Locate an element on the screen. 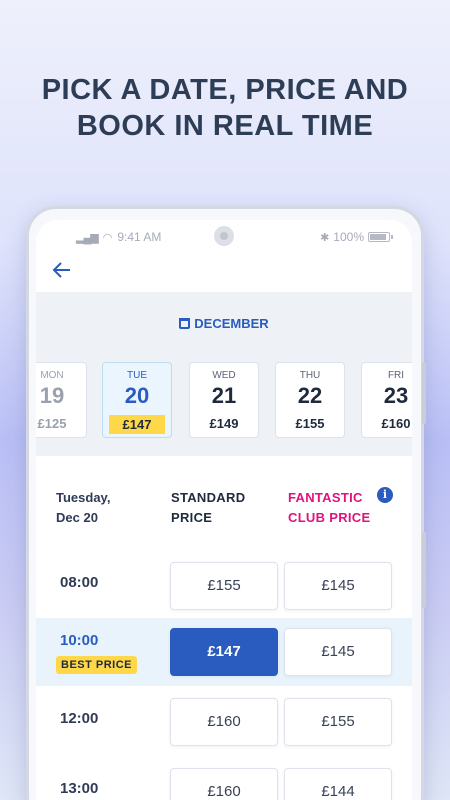 The height and width of the screenshot is (800, 450). standard-price-button: £155 is located at coordinates (224, 586).